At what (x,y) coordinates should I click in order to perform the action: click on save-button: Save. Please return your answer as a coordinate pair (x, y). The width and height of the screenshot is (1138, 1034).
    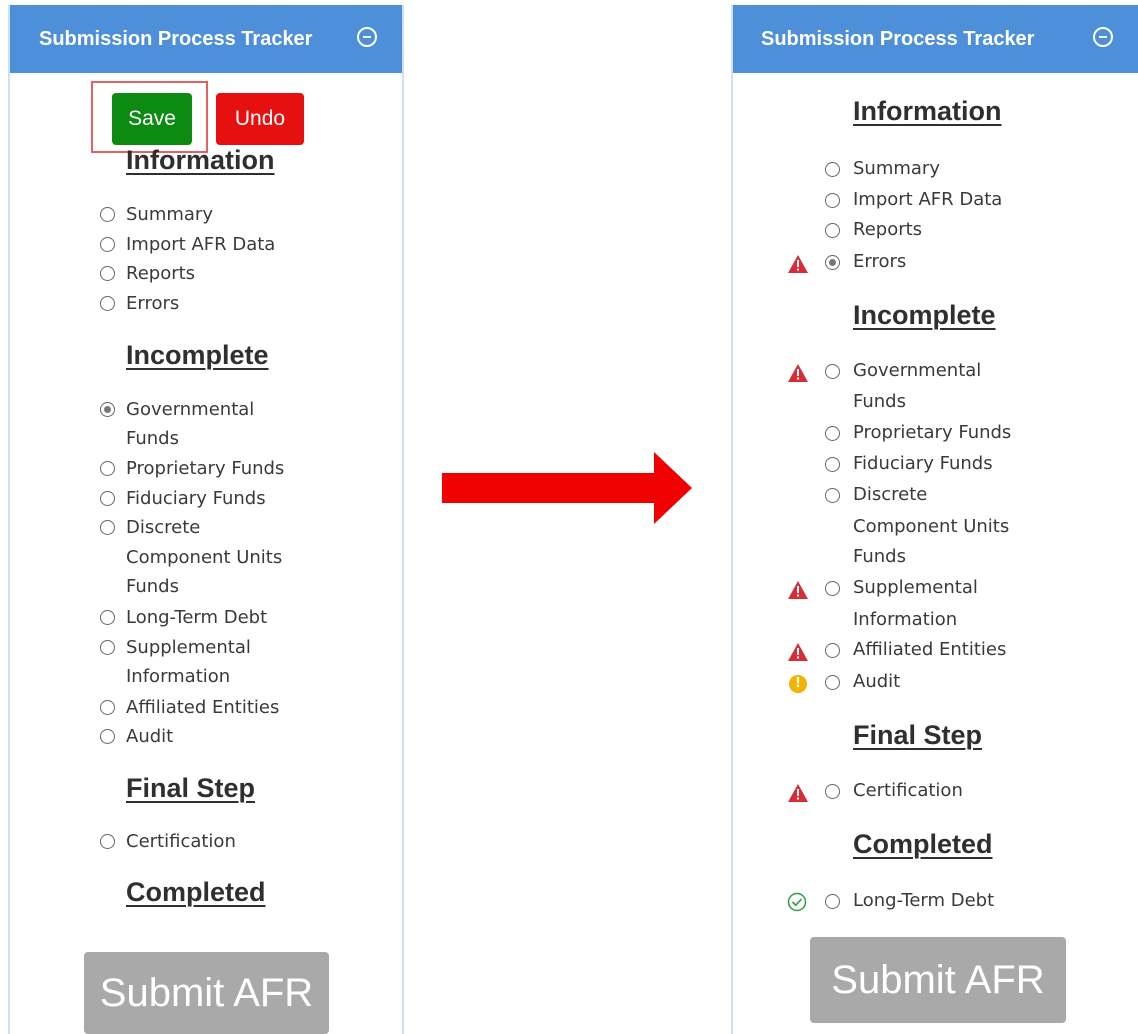
    Looking at the image, I should click on (152, 119).